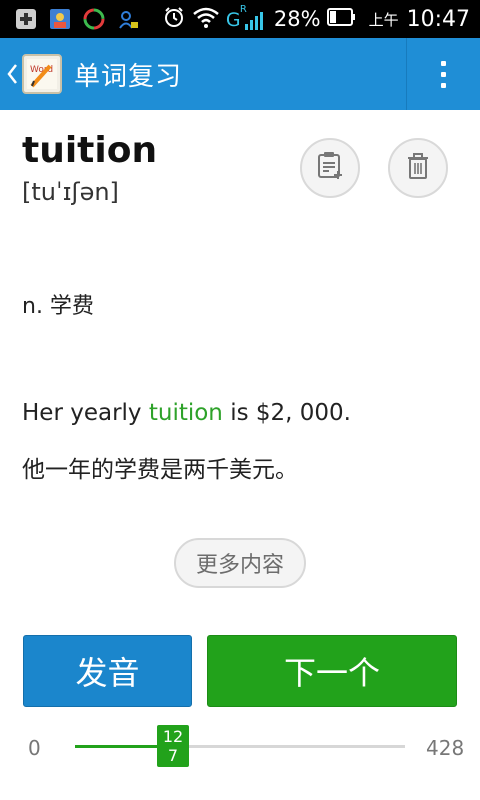  What do you see at coordinates (174, 19) in the screenshot?
I see `alarm-icon` at bounding box center [174, 19].